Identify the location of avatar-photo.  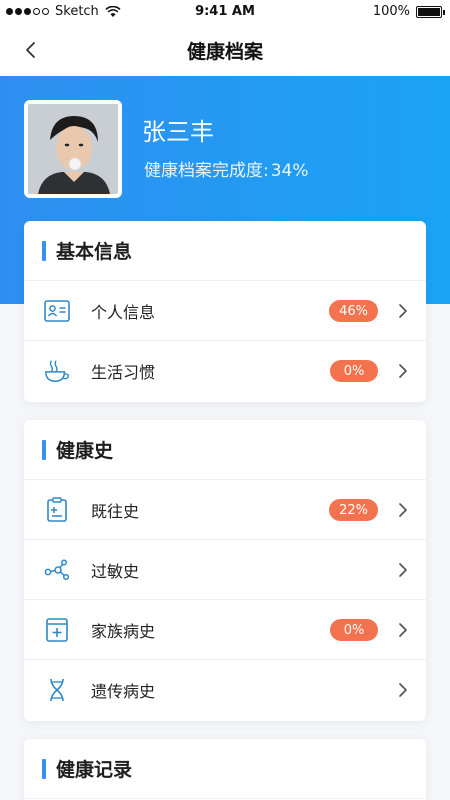
(73, 149).